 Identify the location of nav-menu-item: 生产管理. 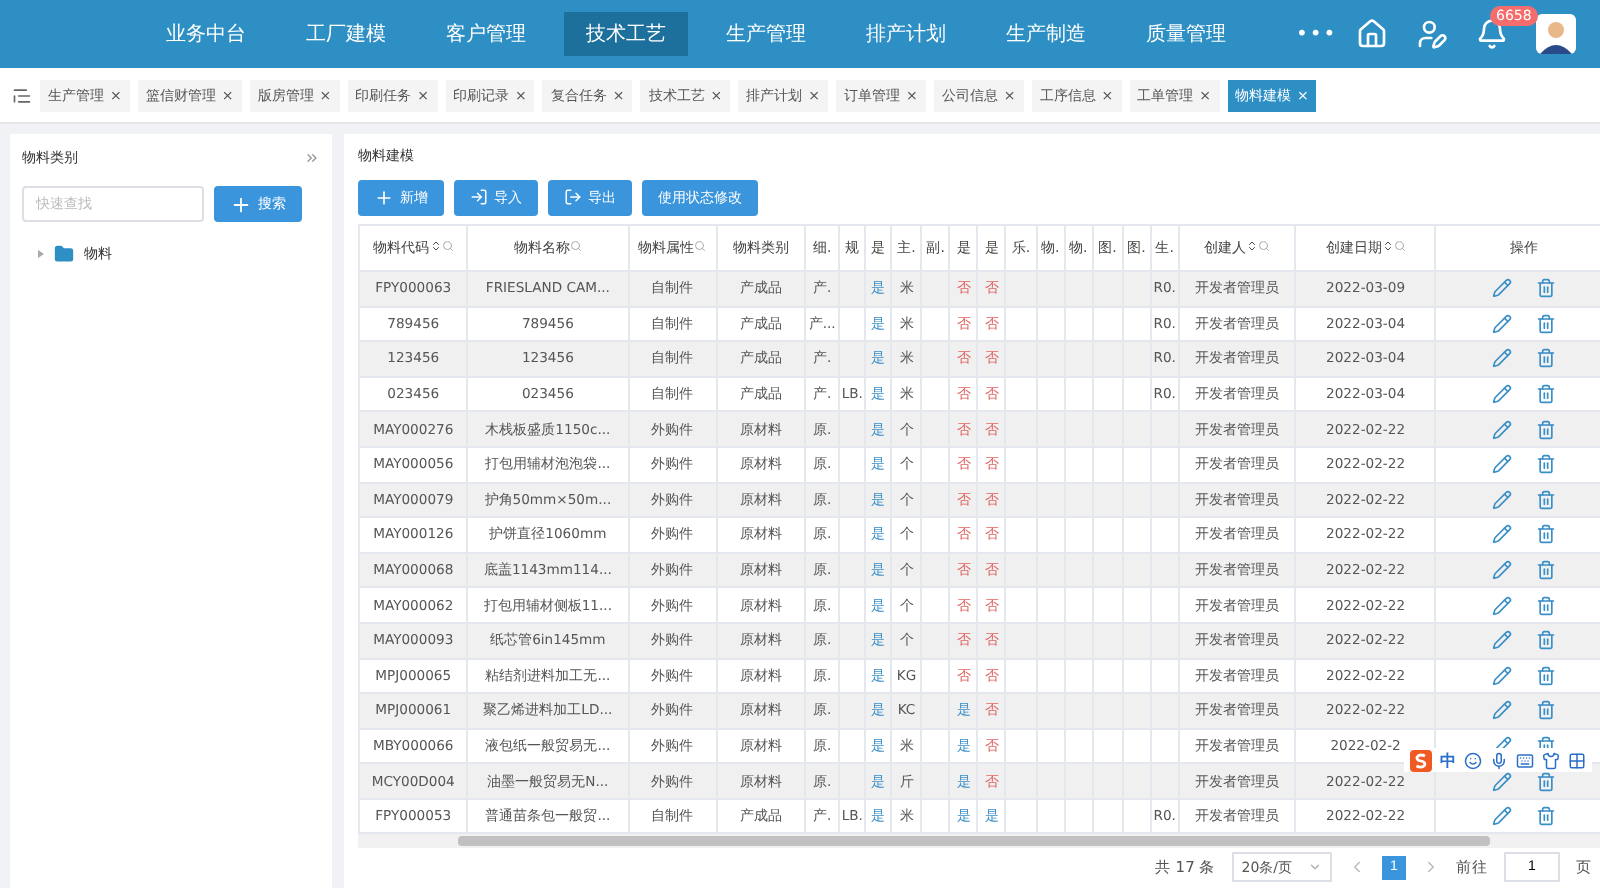
(766, 34).